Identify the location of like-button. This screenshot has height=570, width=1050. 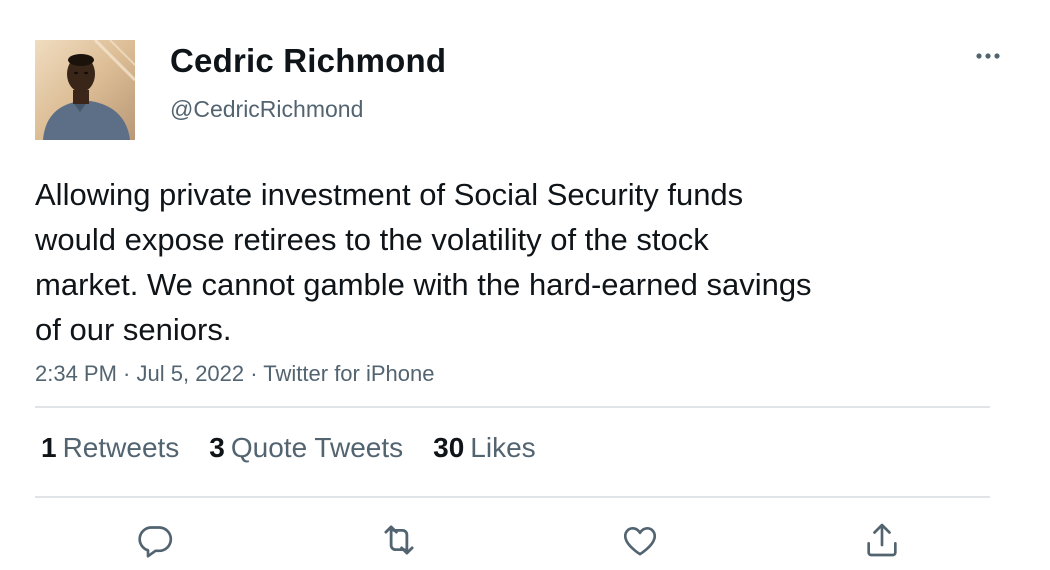
(640, 540).